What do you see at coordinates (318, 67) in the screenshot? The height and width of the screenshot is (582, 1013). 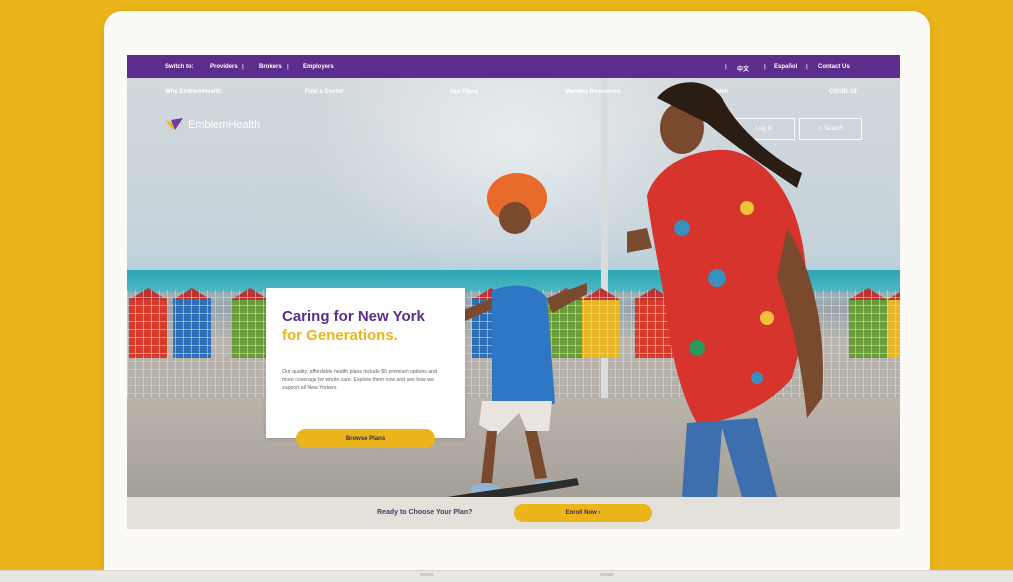 I see `employers-link: Employers` at bounding box center [318, 67].